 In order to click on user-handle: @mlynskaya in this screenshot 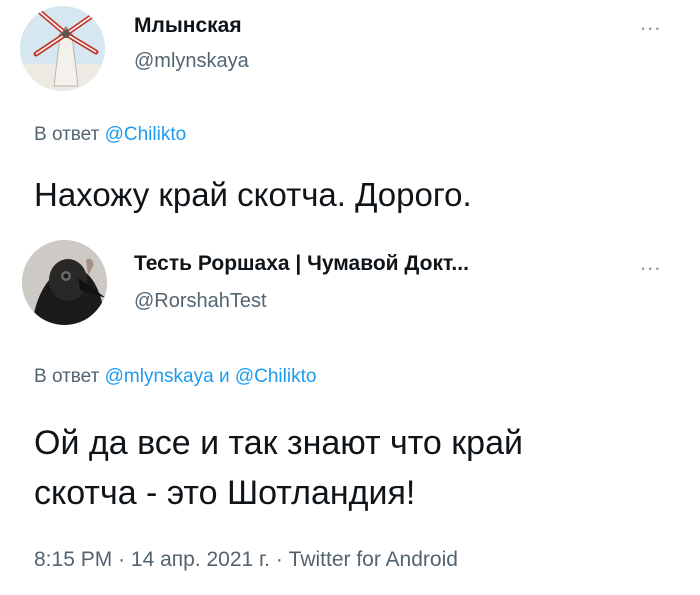, I will do `click(191, 61)`.